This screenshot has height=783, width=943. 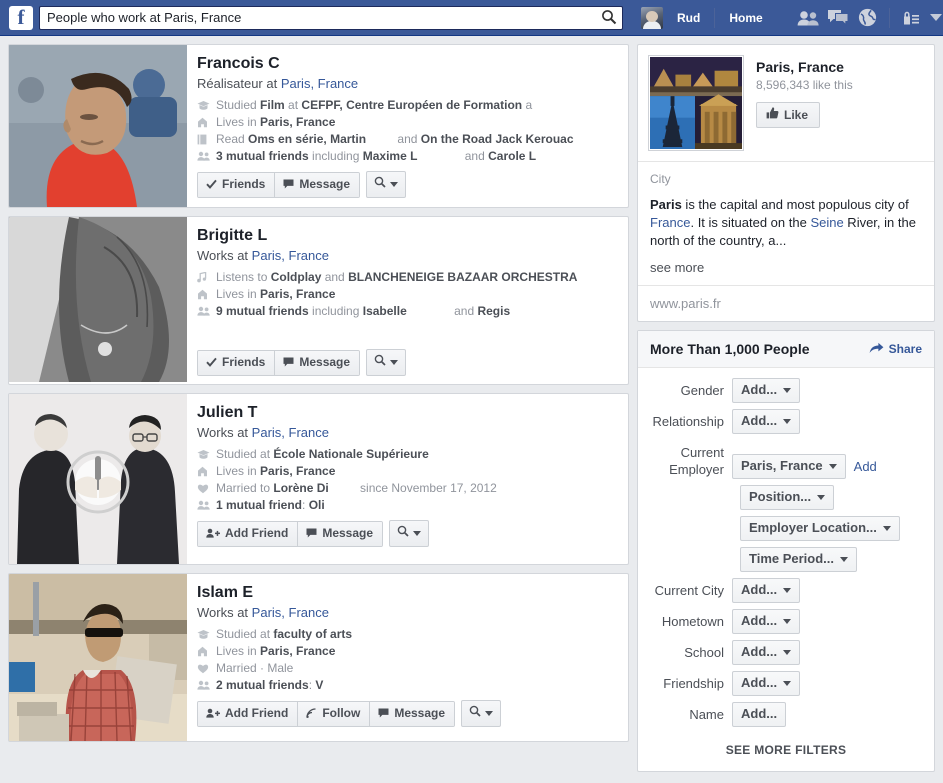 I want to click on fact-bold: faculty of arts, so click(x=312, y=634).